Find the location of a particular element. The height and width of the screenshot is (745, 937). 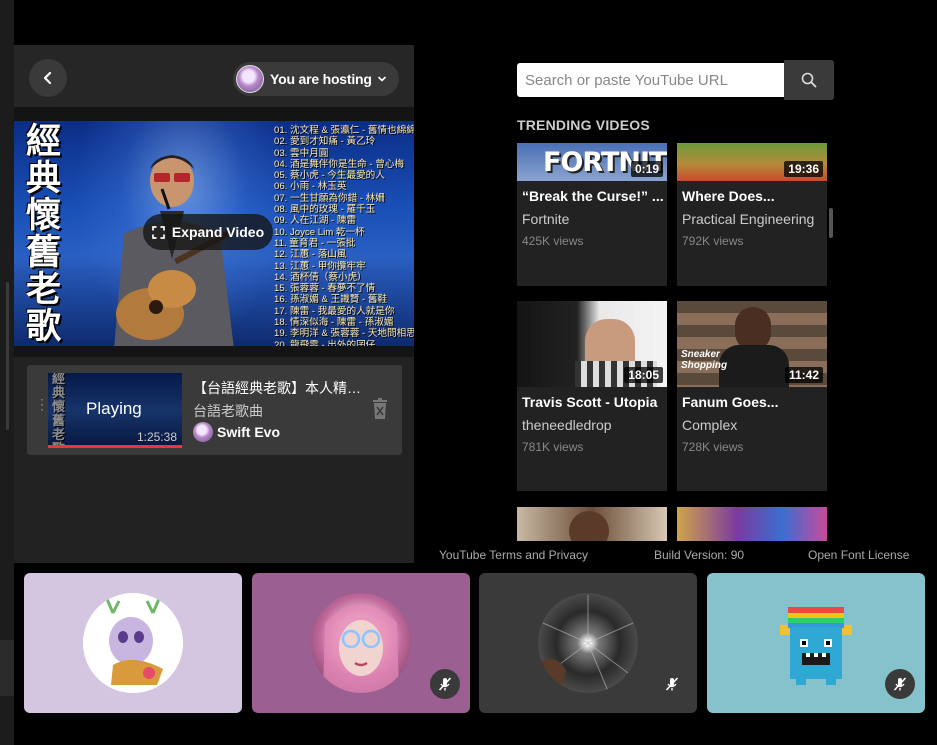

playing-label: Playing is located at coordinates (114, 408).